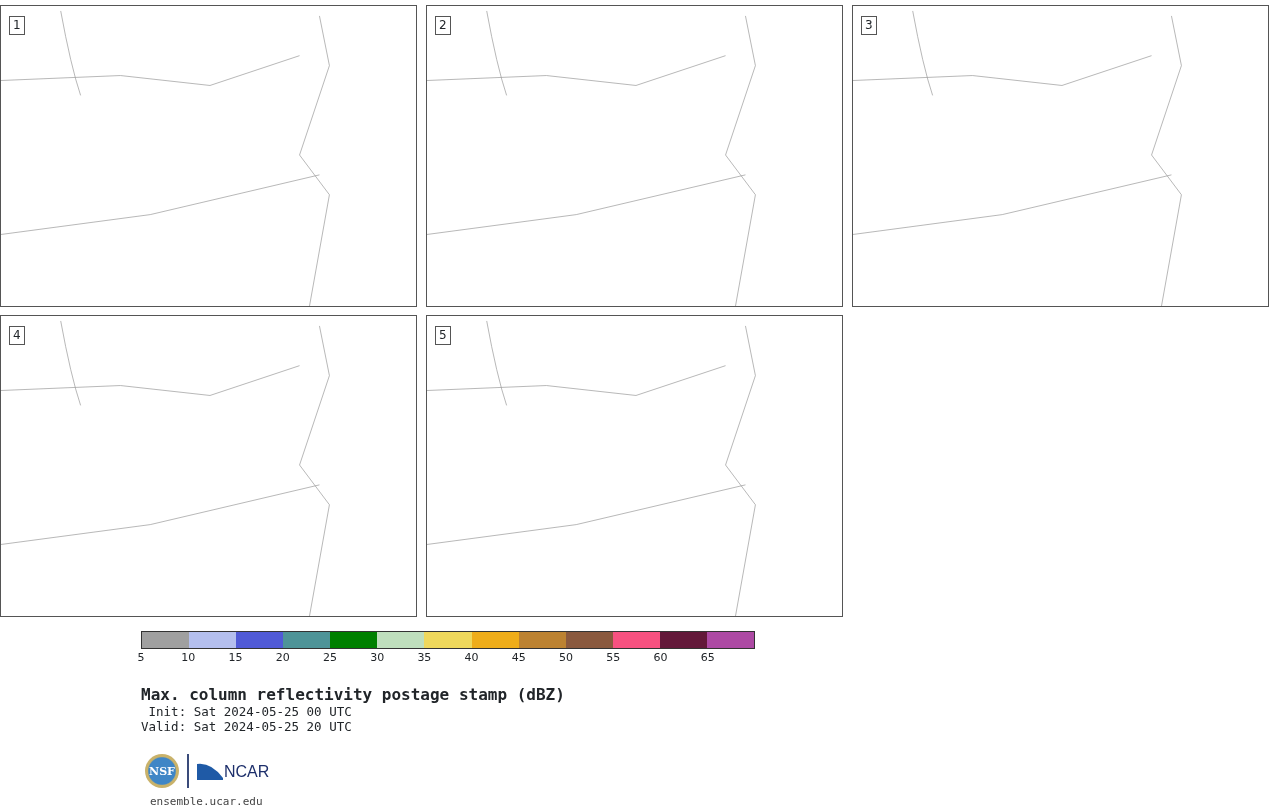  I want to click on tick-label: 10, so click(188, 657).